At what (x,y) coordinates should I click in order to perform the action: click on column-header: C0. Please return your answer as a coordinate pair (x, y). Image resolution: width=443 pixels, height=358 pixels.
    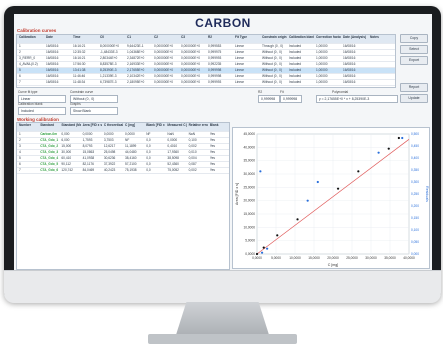
    Looking at the image, I should click on (111, 39).